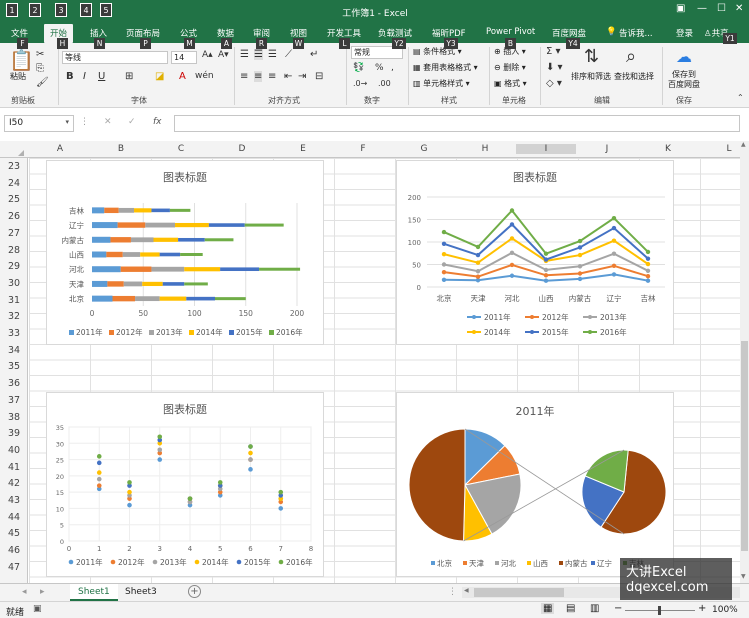  What do you see at coordinates (14, 450) in the screenshot?
I see `row-header-40: 40` at bounding box center [14, 450].